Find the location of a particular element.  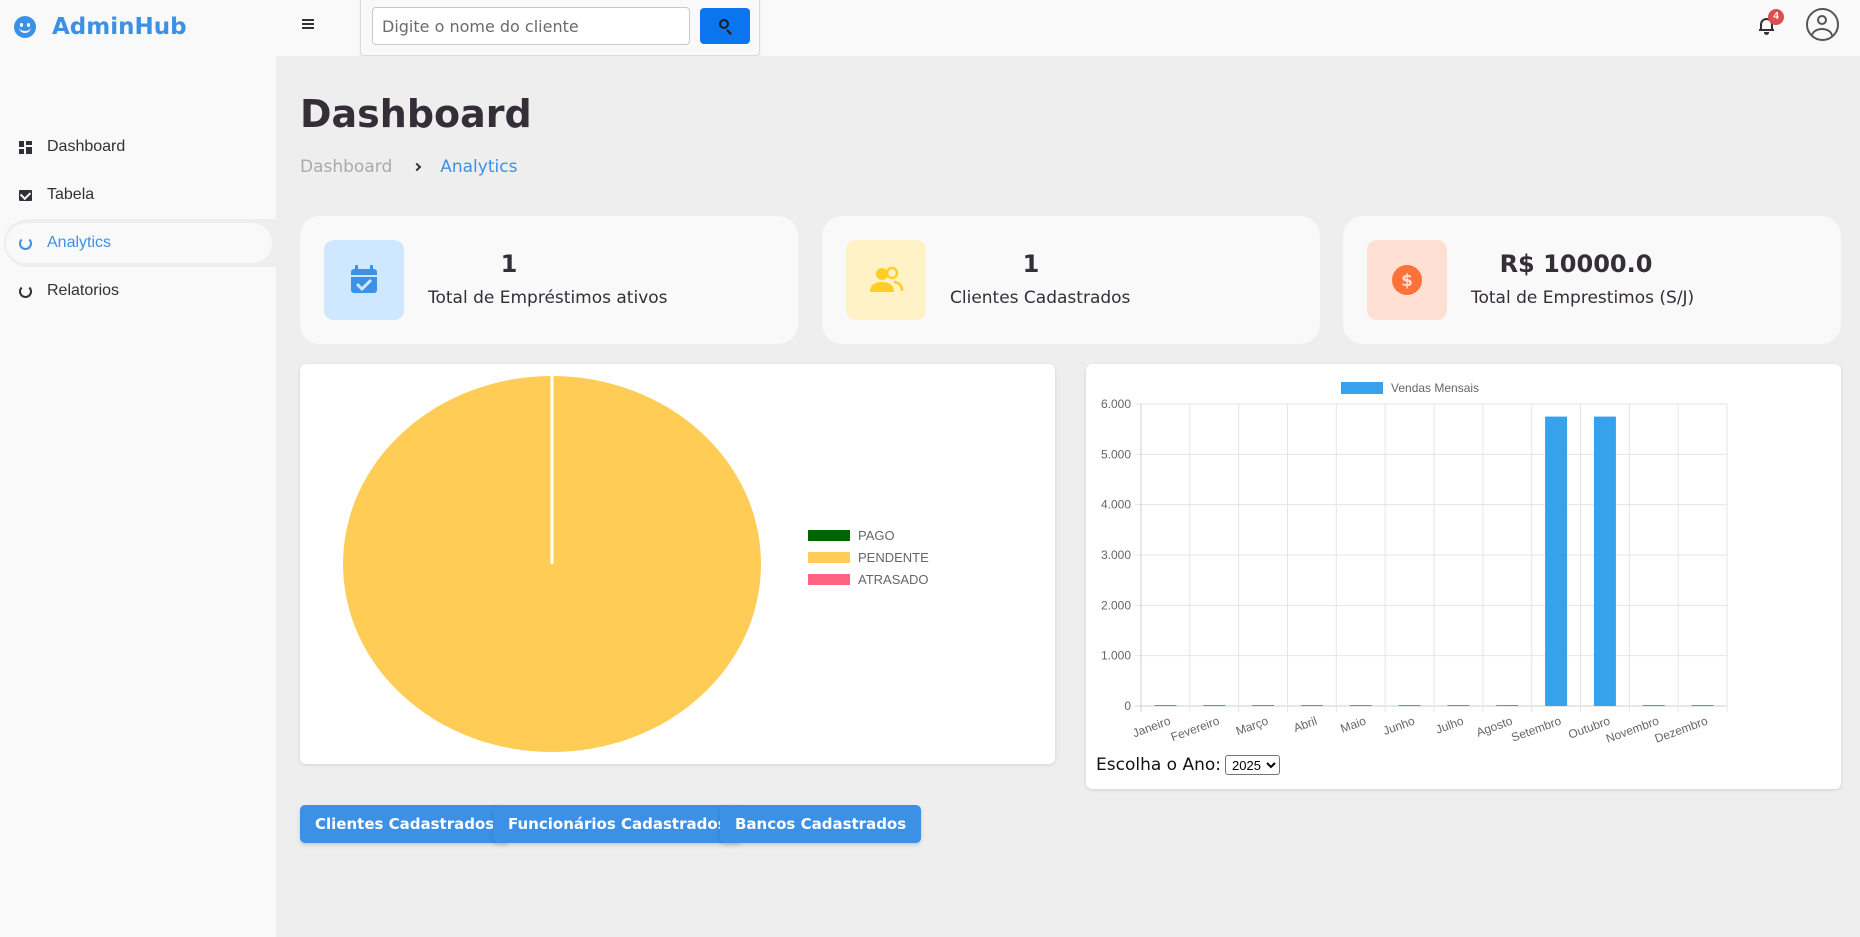

x-tick-label: Março is located at coordinates (1252, 726).